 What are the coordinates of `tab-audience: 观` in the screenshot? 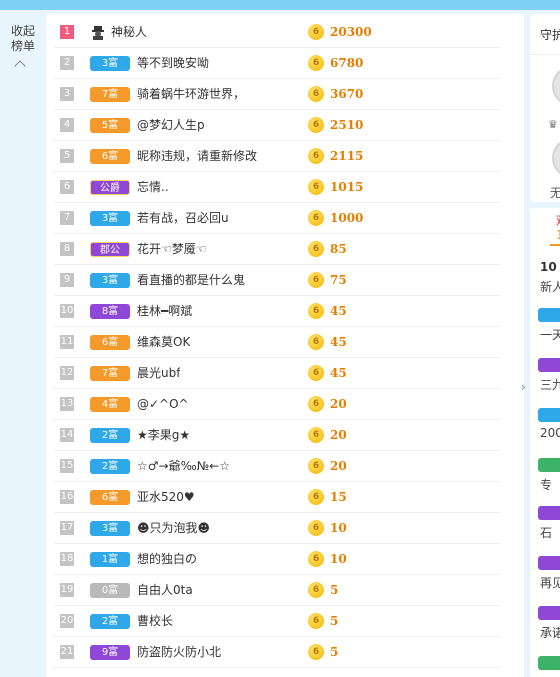 It's located at (558, 220).